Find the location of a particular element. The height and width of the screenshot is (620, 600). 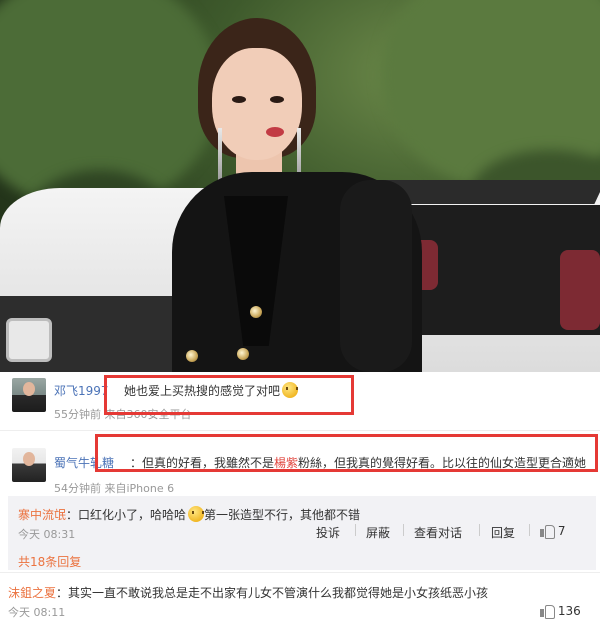

reply-time: 今天 08:31 is located at coordinates (47, 534).